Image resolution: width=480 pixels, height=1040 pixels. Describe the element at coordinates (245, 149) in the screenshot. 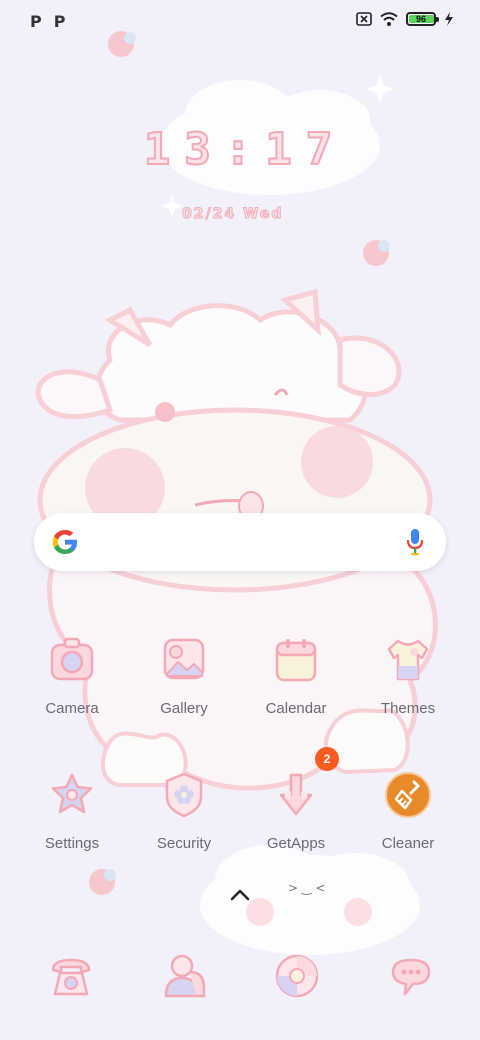

I see `clock-time: 13:17` at that location.